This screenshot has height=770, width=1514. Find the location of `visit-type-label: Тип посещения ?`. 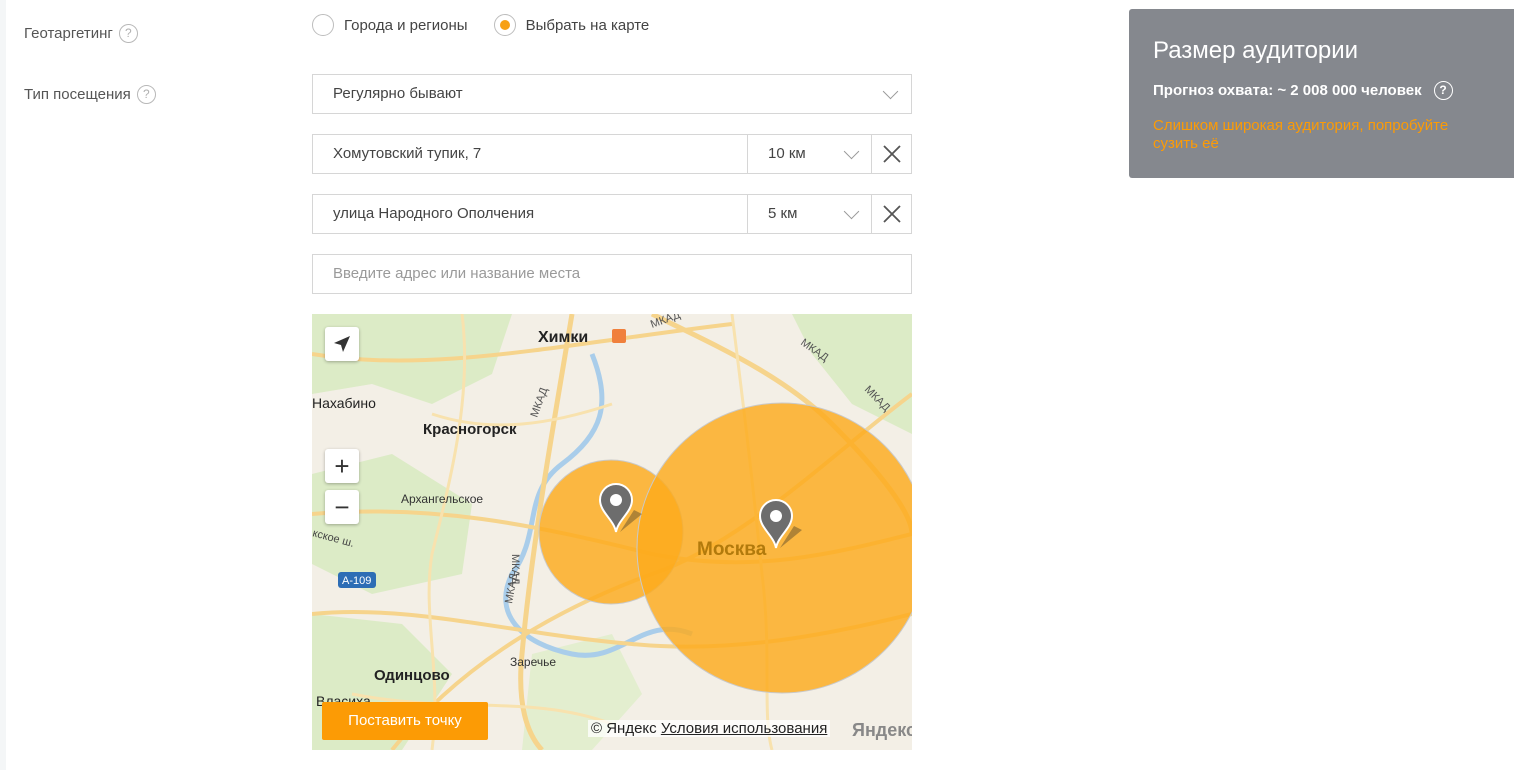

visit-type-label: Тип посещения ? is located at coordinates (90, 94).